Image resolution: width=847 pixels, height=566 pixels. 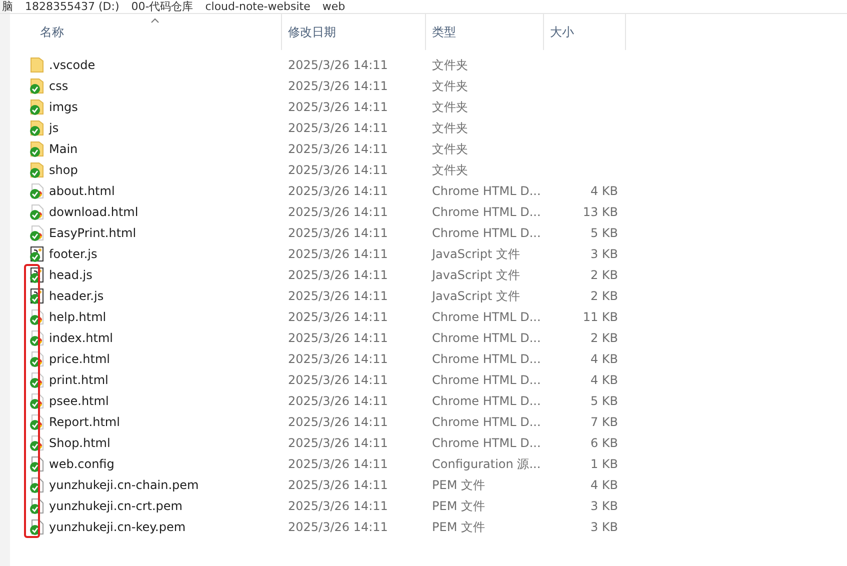 What do you see at coordinates (72, 65) in the screenshot?
I see `file-name: .vscode` at bounding box center [72, 65].